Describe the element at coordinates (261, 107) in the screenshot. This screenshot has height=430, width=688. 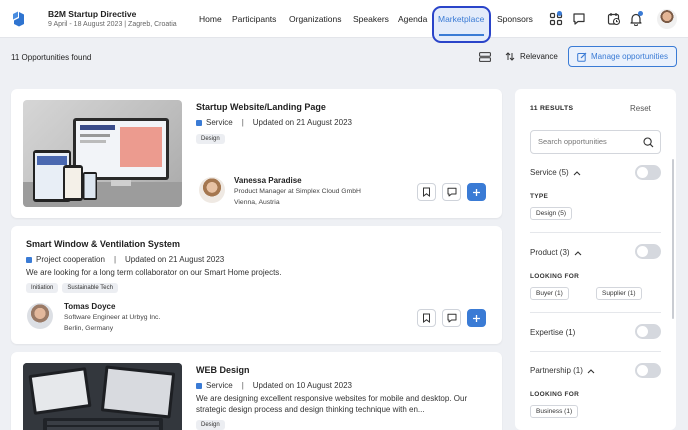
I see `card-title: Startup Website/Landing Page` at that location.